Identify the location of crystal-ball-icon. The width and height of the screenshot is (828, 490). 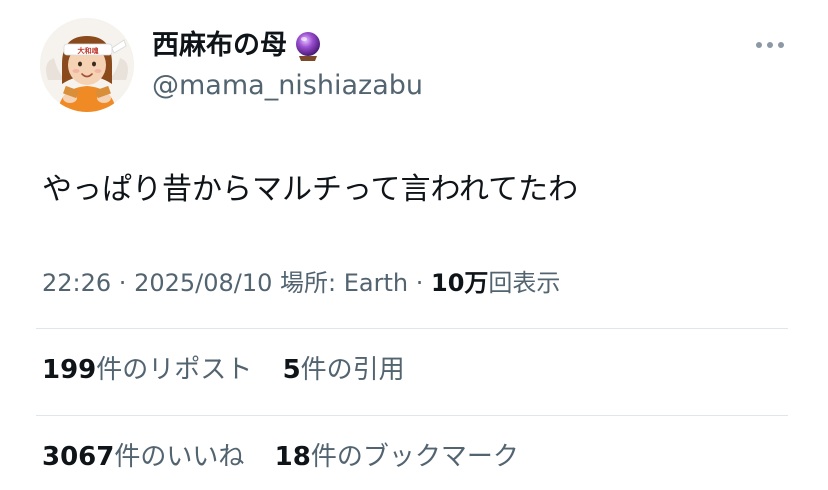
(308, 46).